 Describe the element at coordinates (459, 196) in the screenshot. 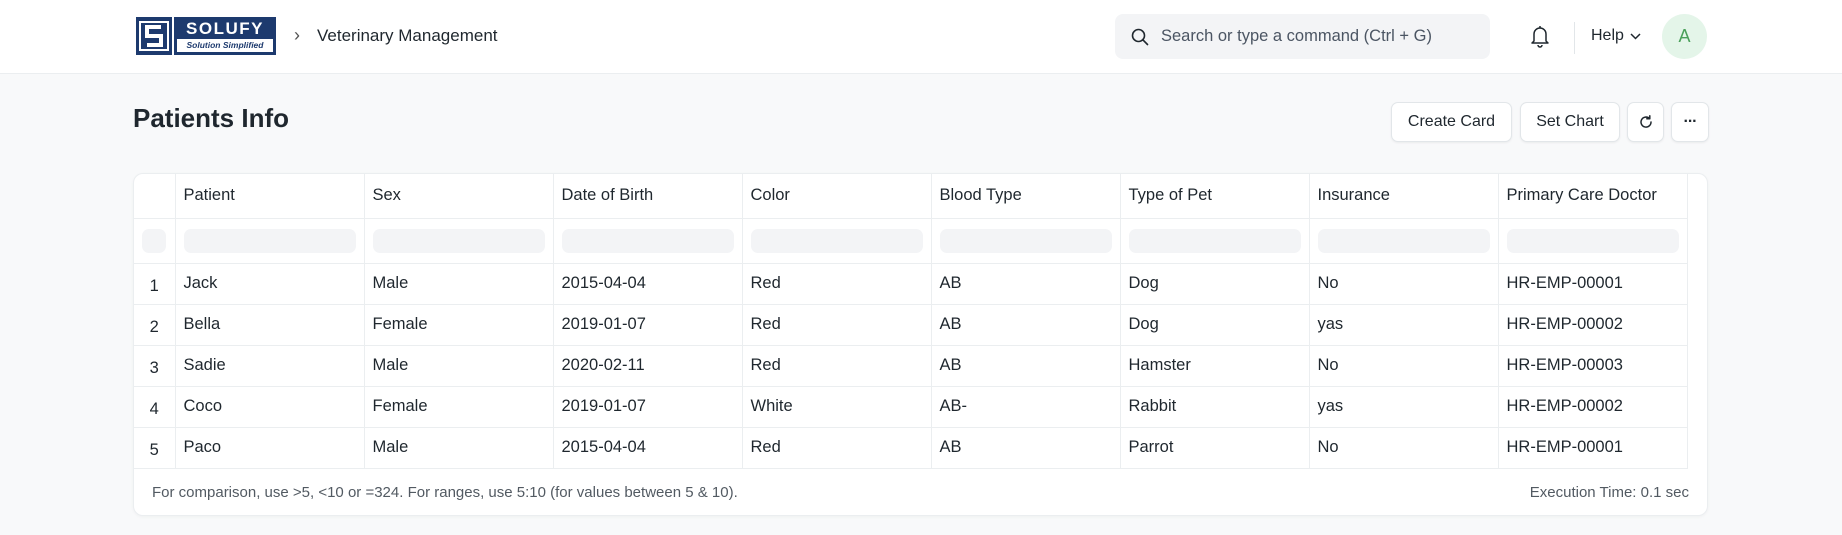

I see `column-header-sex: Sex` at that location.